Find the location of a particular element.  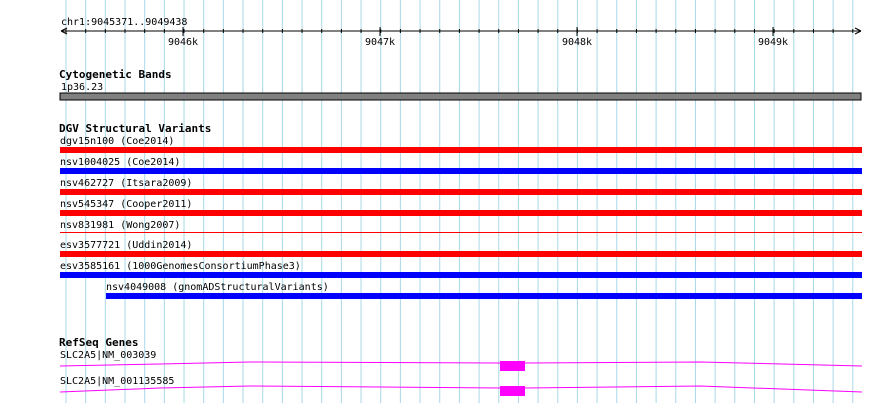

cytoband-label: 1p36.23 is located at coordinates (82, 87).